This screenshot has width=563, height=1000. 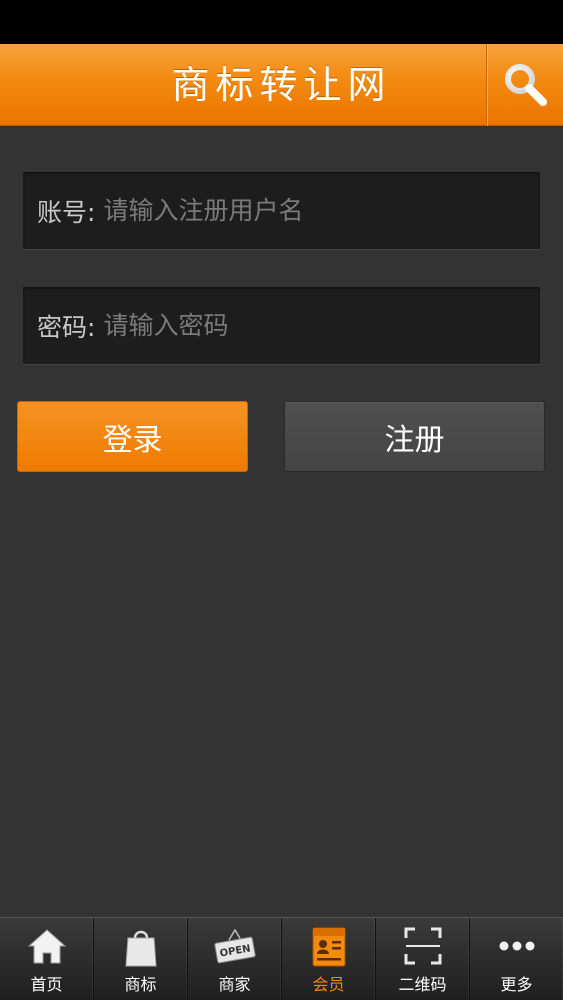 What do you see at coordinates (66, 212) in the screenshot?
I see `account-label: 账号:` at bounding box center [66, 212].